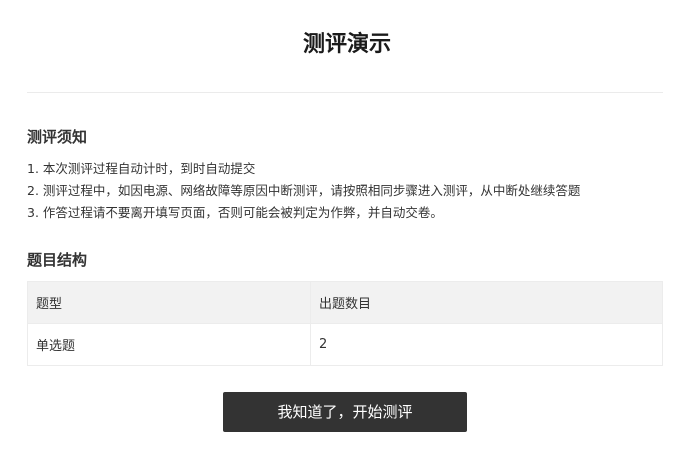  Describe the element at coordinates (345, 412) in the screenshot. I see `start-assessment-button: 我知道了，开始测评` at that location.